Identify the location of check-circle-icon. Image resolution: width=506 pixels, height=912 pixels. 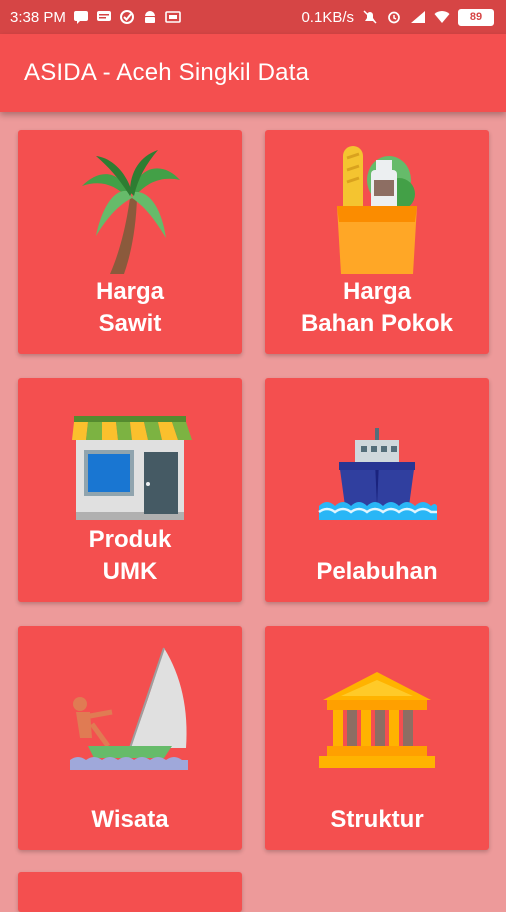
(126, 17).